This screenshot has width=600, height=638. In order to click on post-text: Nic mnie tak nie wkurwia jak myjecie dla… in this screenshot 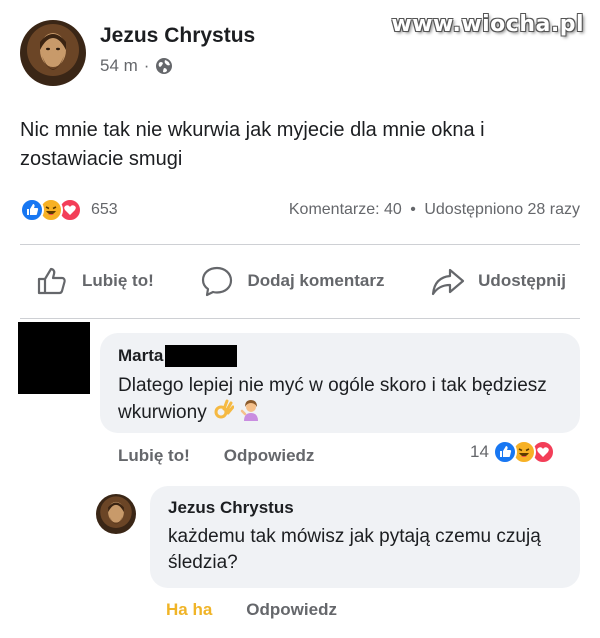, I will do `click(252, 144)`.